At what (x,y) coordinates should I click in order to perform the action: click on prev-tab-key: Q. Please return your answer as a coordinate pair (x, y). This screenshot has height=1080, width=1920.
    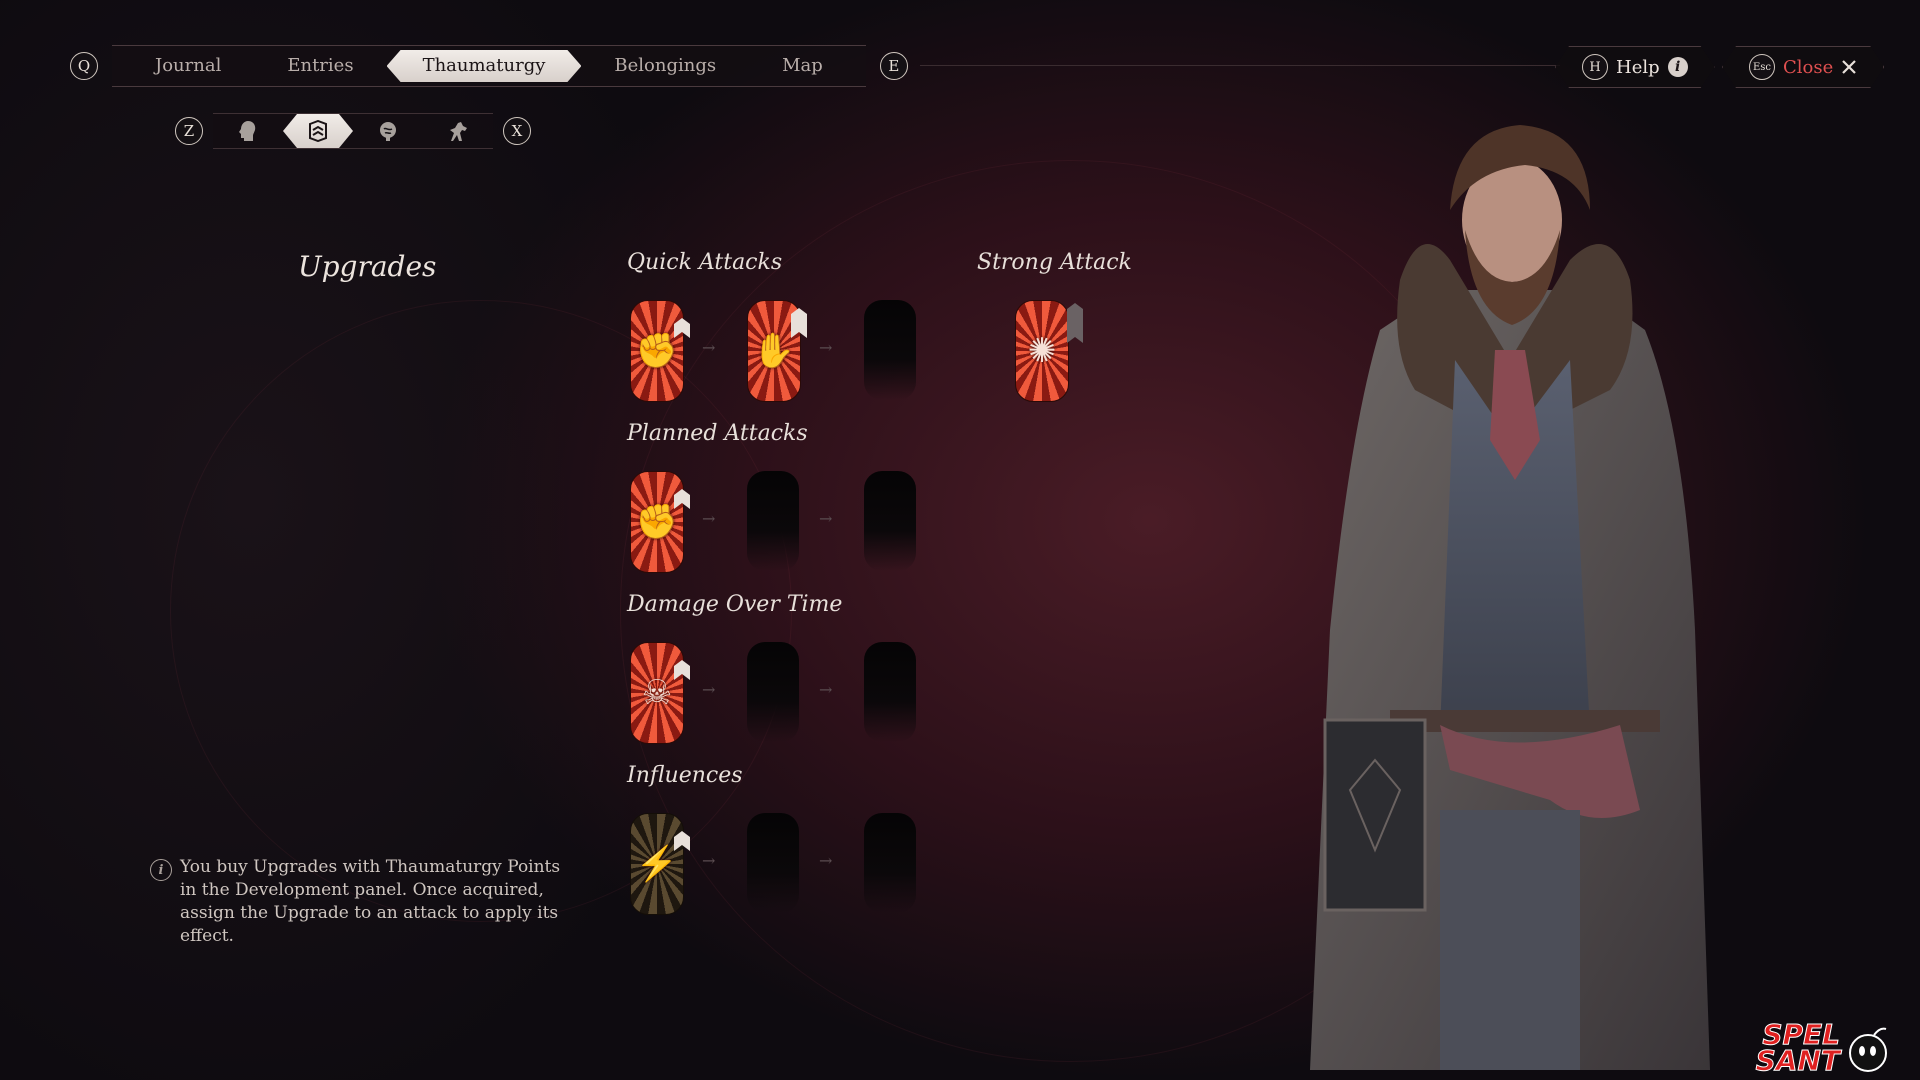
    Looking at the image, I should click on (84, 66).